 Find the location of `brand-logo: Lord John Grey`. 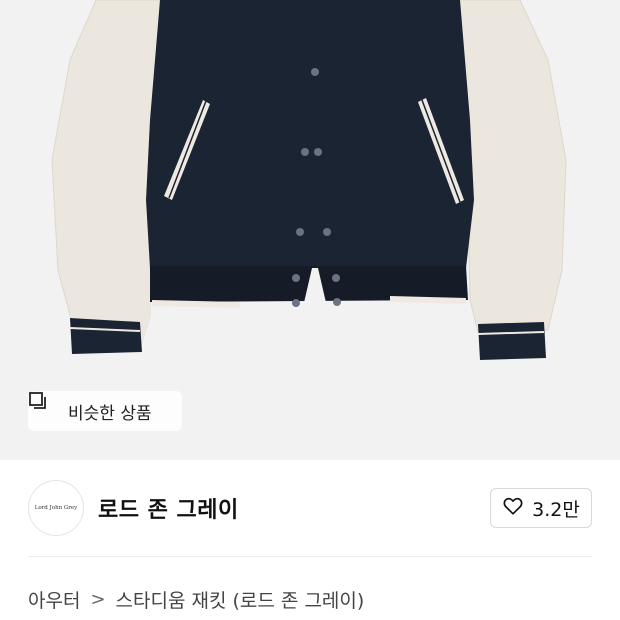

brand-logo: Lord John Grey is located at coordinates (56, 508).